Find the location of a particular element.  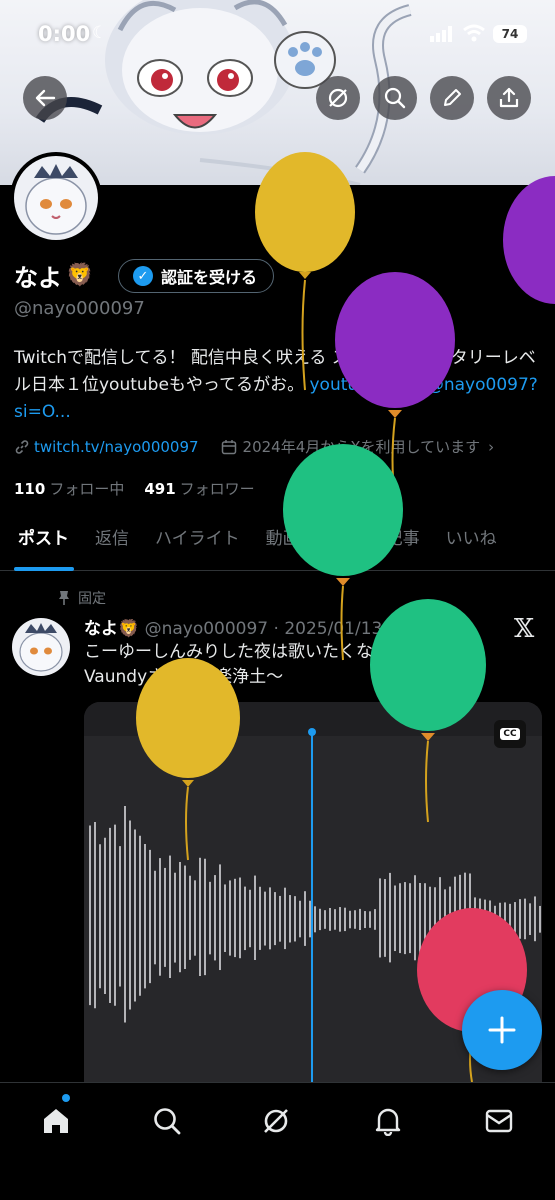

get-verified-button: ✓ 認証を受ける is located at coordinates (196, 276).